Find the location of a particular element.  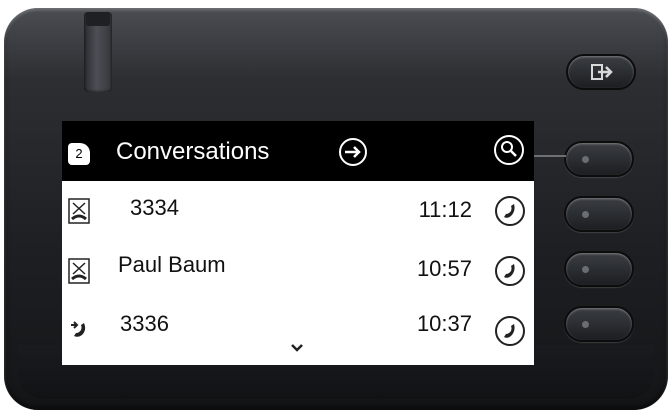

conversation-name: 3336 is located at coordinates (144, 323).